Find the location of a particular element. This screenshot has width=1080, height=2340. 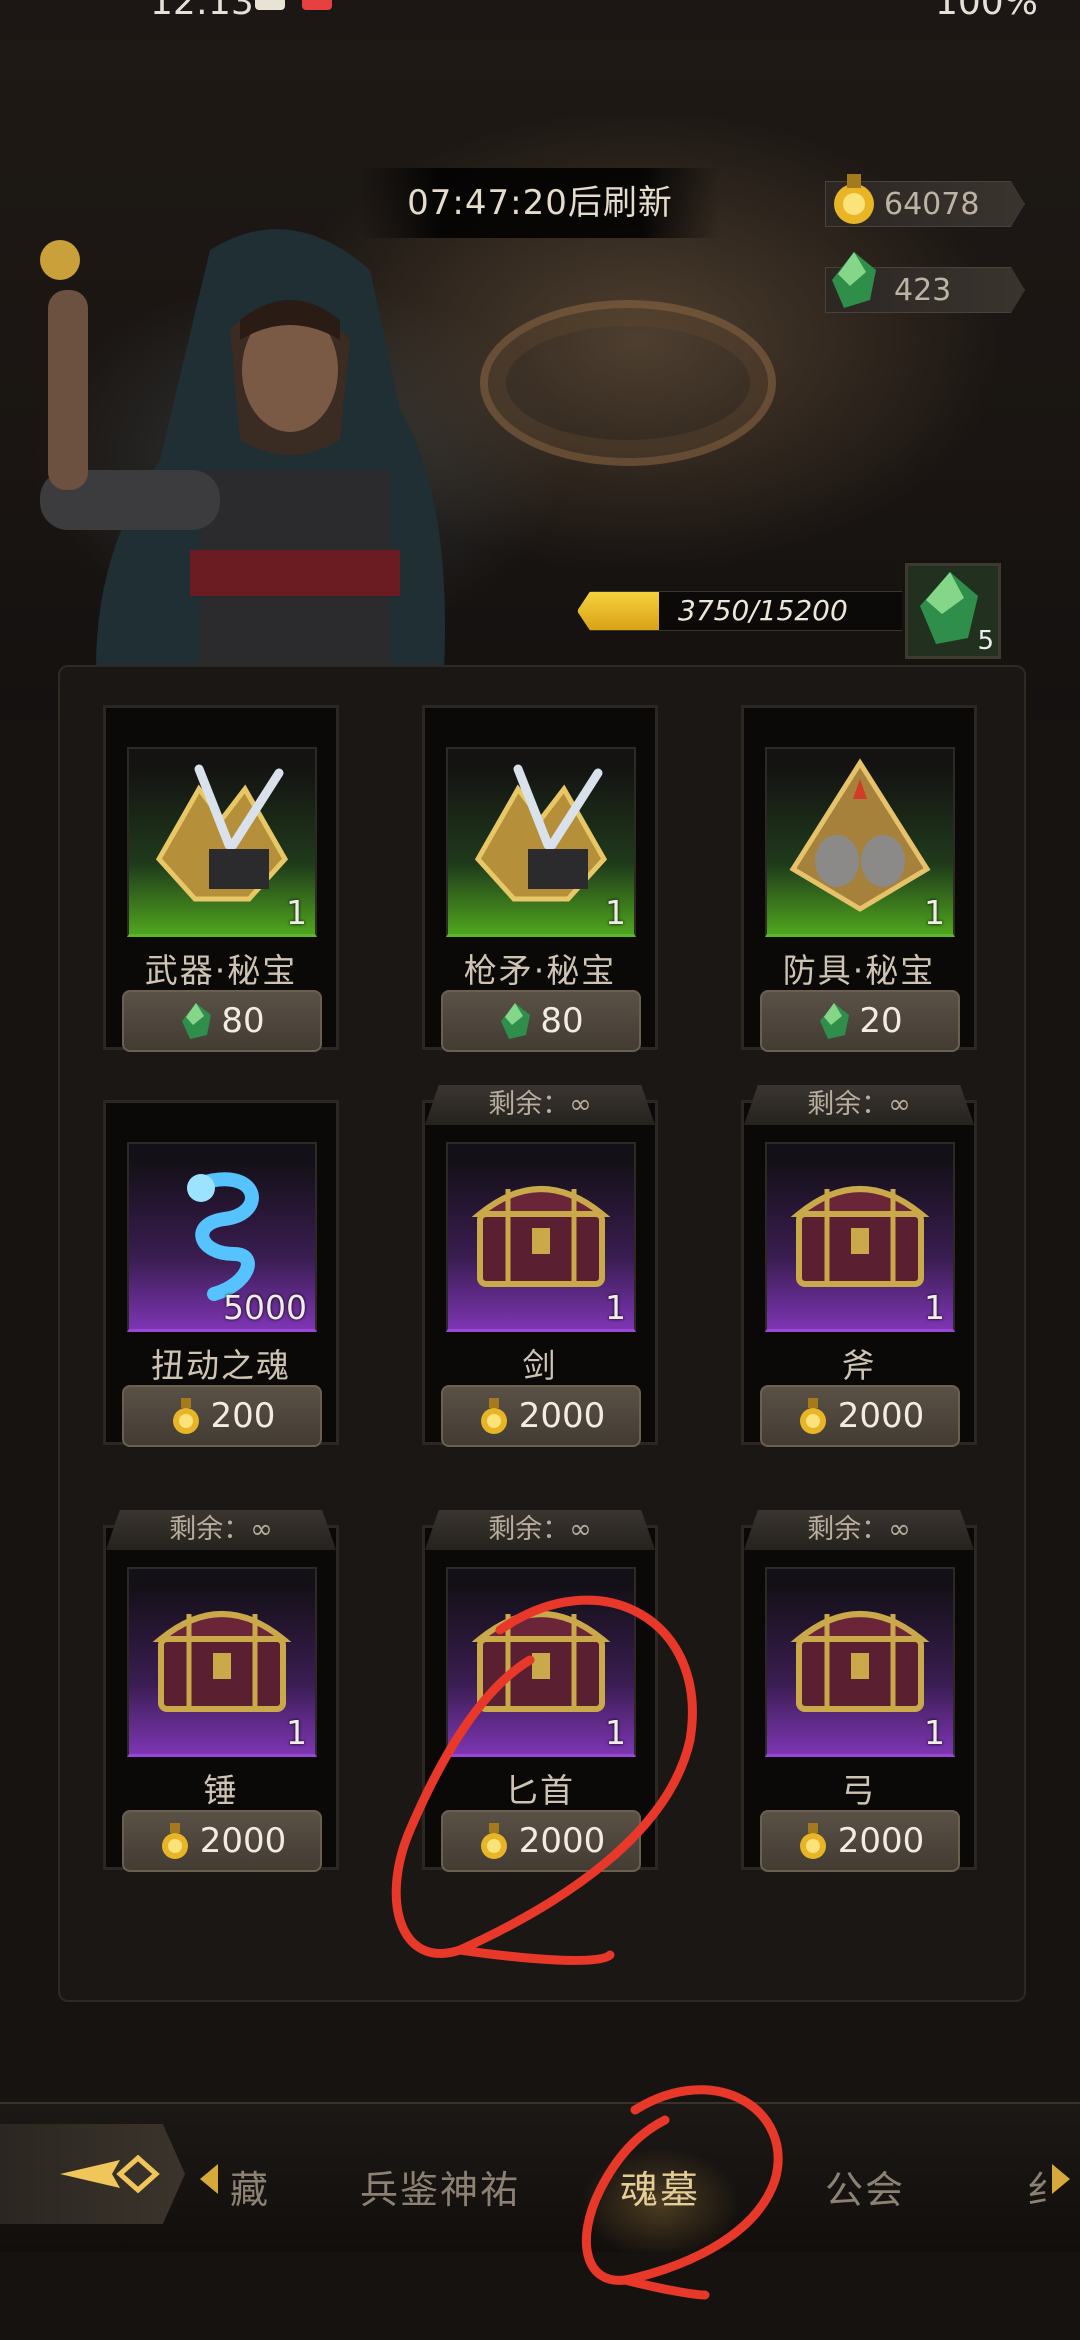

bottom-tab-bar: 藏 兵鉴神祐 魂墓 公会 纟 is located at coordinates (540, 2178).